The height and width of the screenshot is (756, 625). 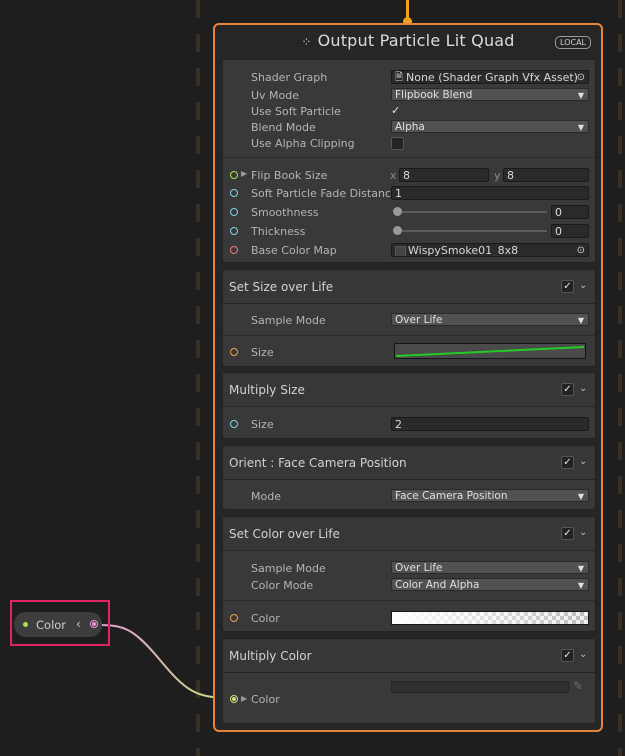 I want to click on shader-graph-field: 🗎 None (Shader Graph Vfx Asset) ⊙, so click(x=490, y=77).